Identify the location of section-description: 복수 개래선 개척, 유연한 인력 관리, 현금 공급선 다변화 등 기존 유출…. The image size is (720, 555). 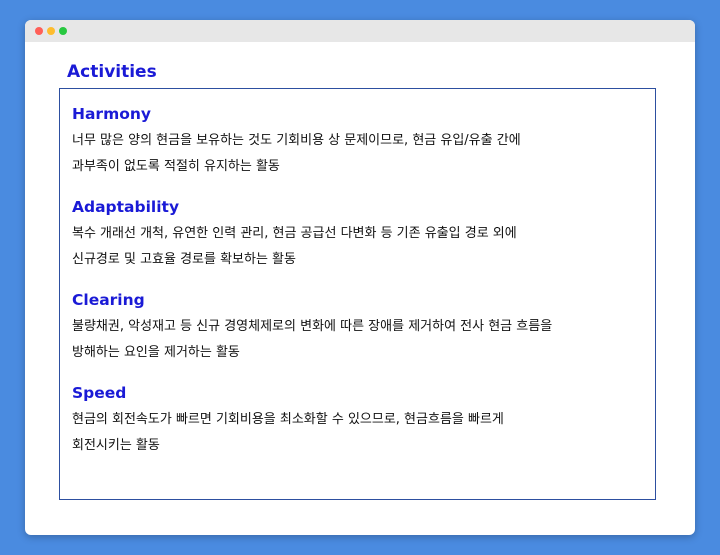
(354, 247).